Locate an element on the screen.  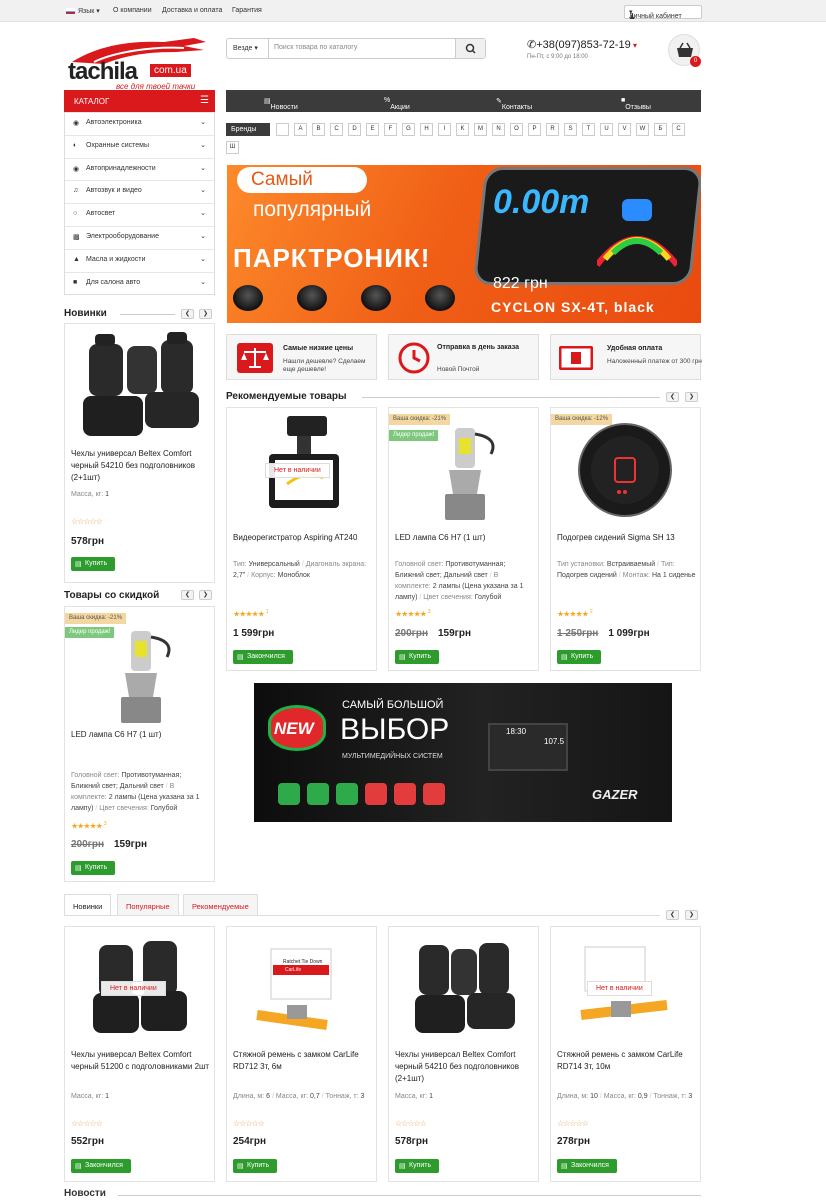
main-nav: ▤ Новости % Акции ✎ Контакты ■ Отзывы is located at coordinates (463, 101).